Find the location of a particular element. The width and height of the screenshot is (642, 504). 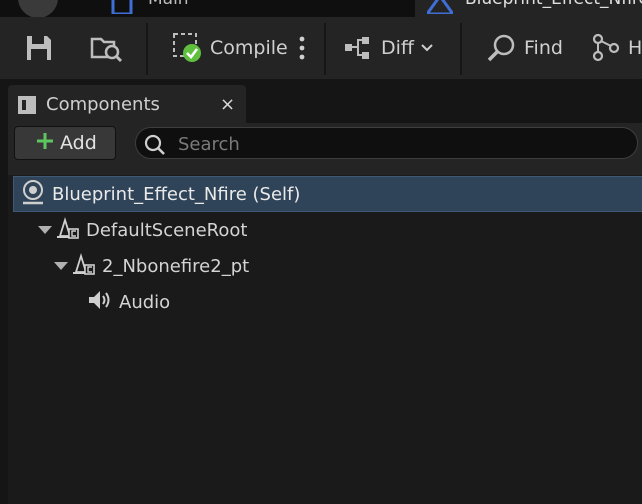

document-tab-strip: Main Blueprint_Effect_Nfire is located at coordinates (321, 8).